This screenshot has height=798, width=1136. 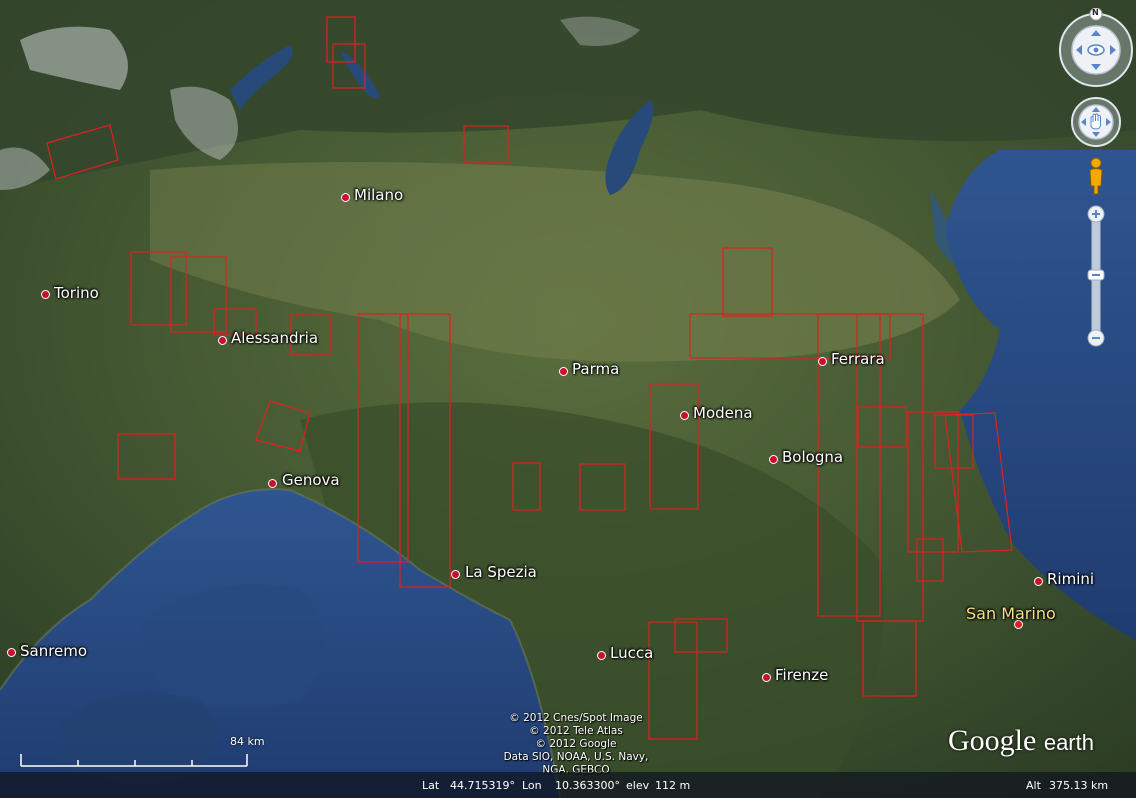 What do you see at coordinates (1070, 579) in the screenshot?
I see `city-label-rimini: Rimini` at bounding box center [1070, 579].